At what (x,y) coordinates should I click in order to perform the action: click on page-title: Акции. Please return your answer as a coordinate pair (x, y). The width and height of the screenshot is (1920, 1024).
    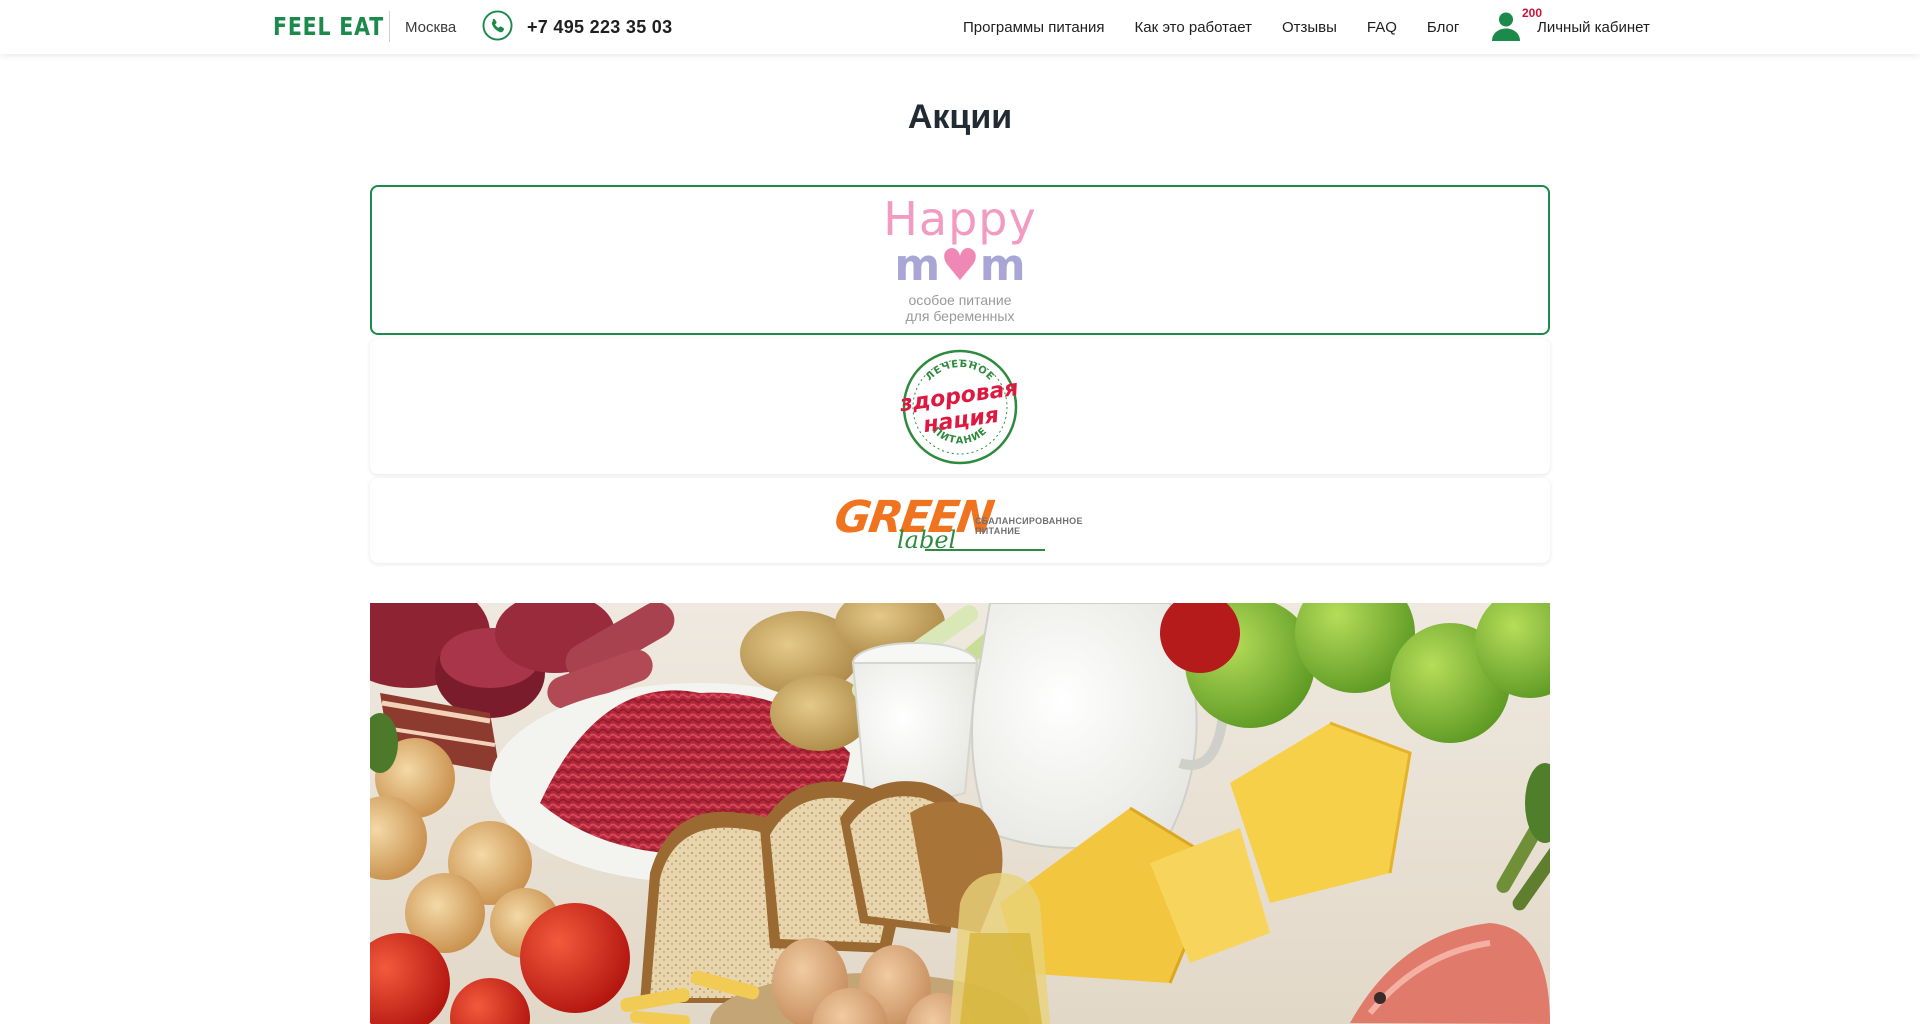
    Looking at the image, I should click on (960, 117).